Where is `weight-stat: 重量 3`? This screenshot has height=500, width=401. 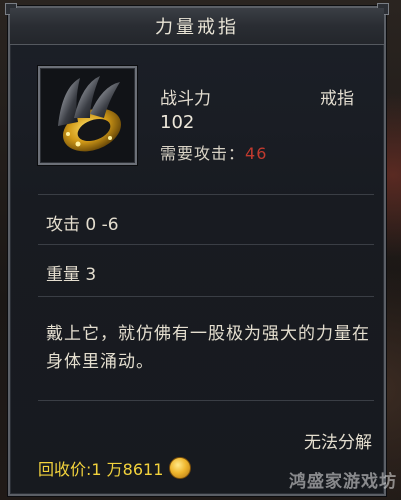 weight-stat: 重量 3 is located at coordinates (71, 275).